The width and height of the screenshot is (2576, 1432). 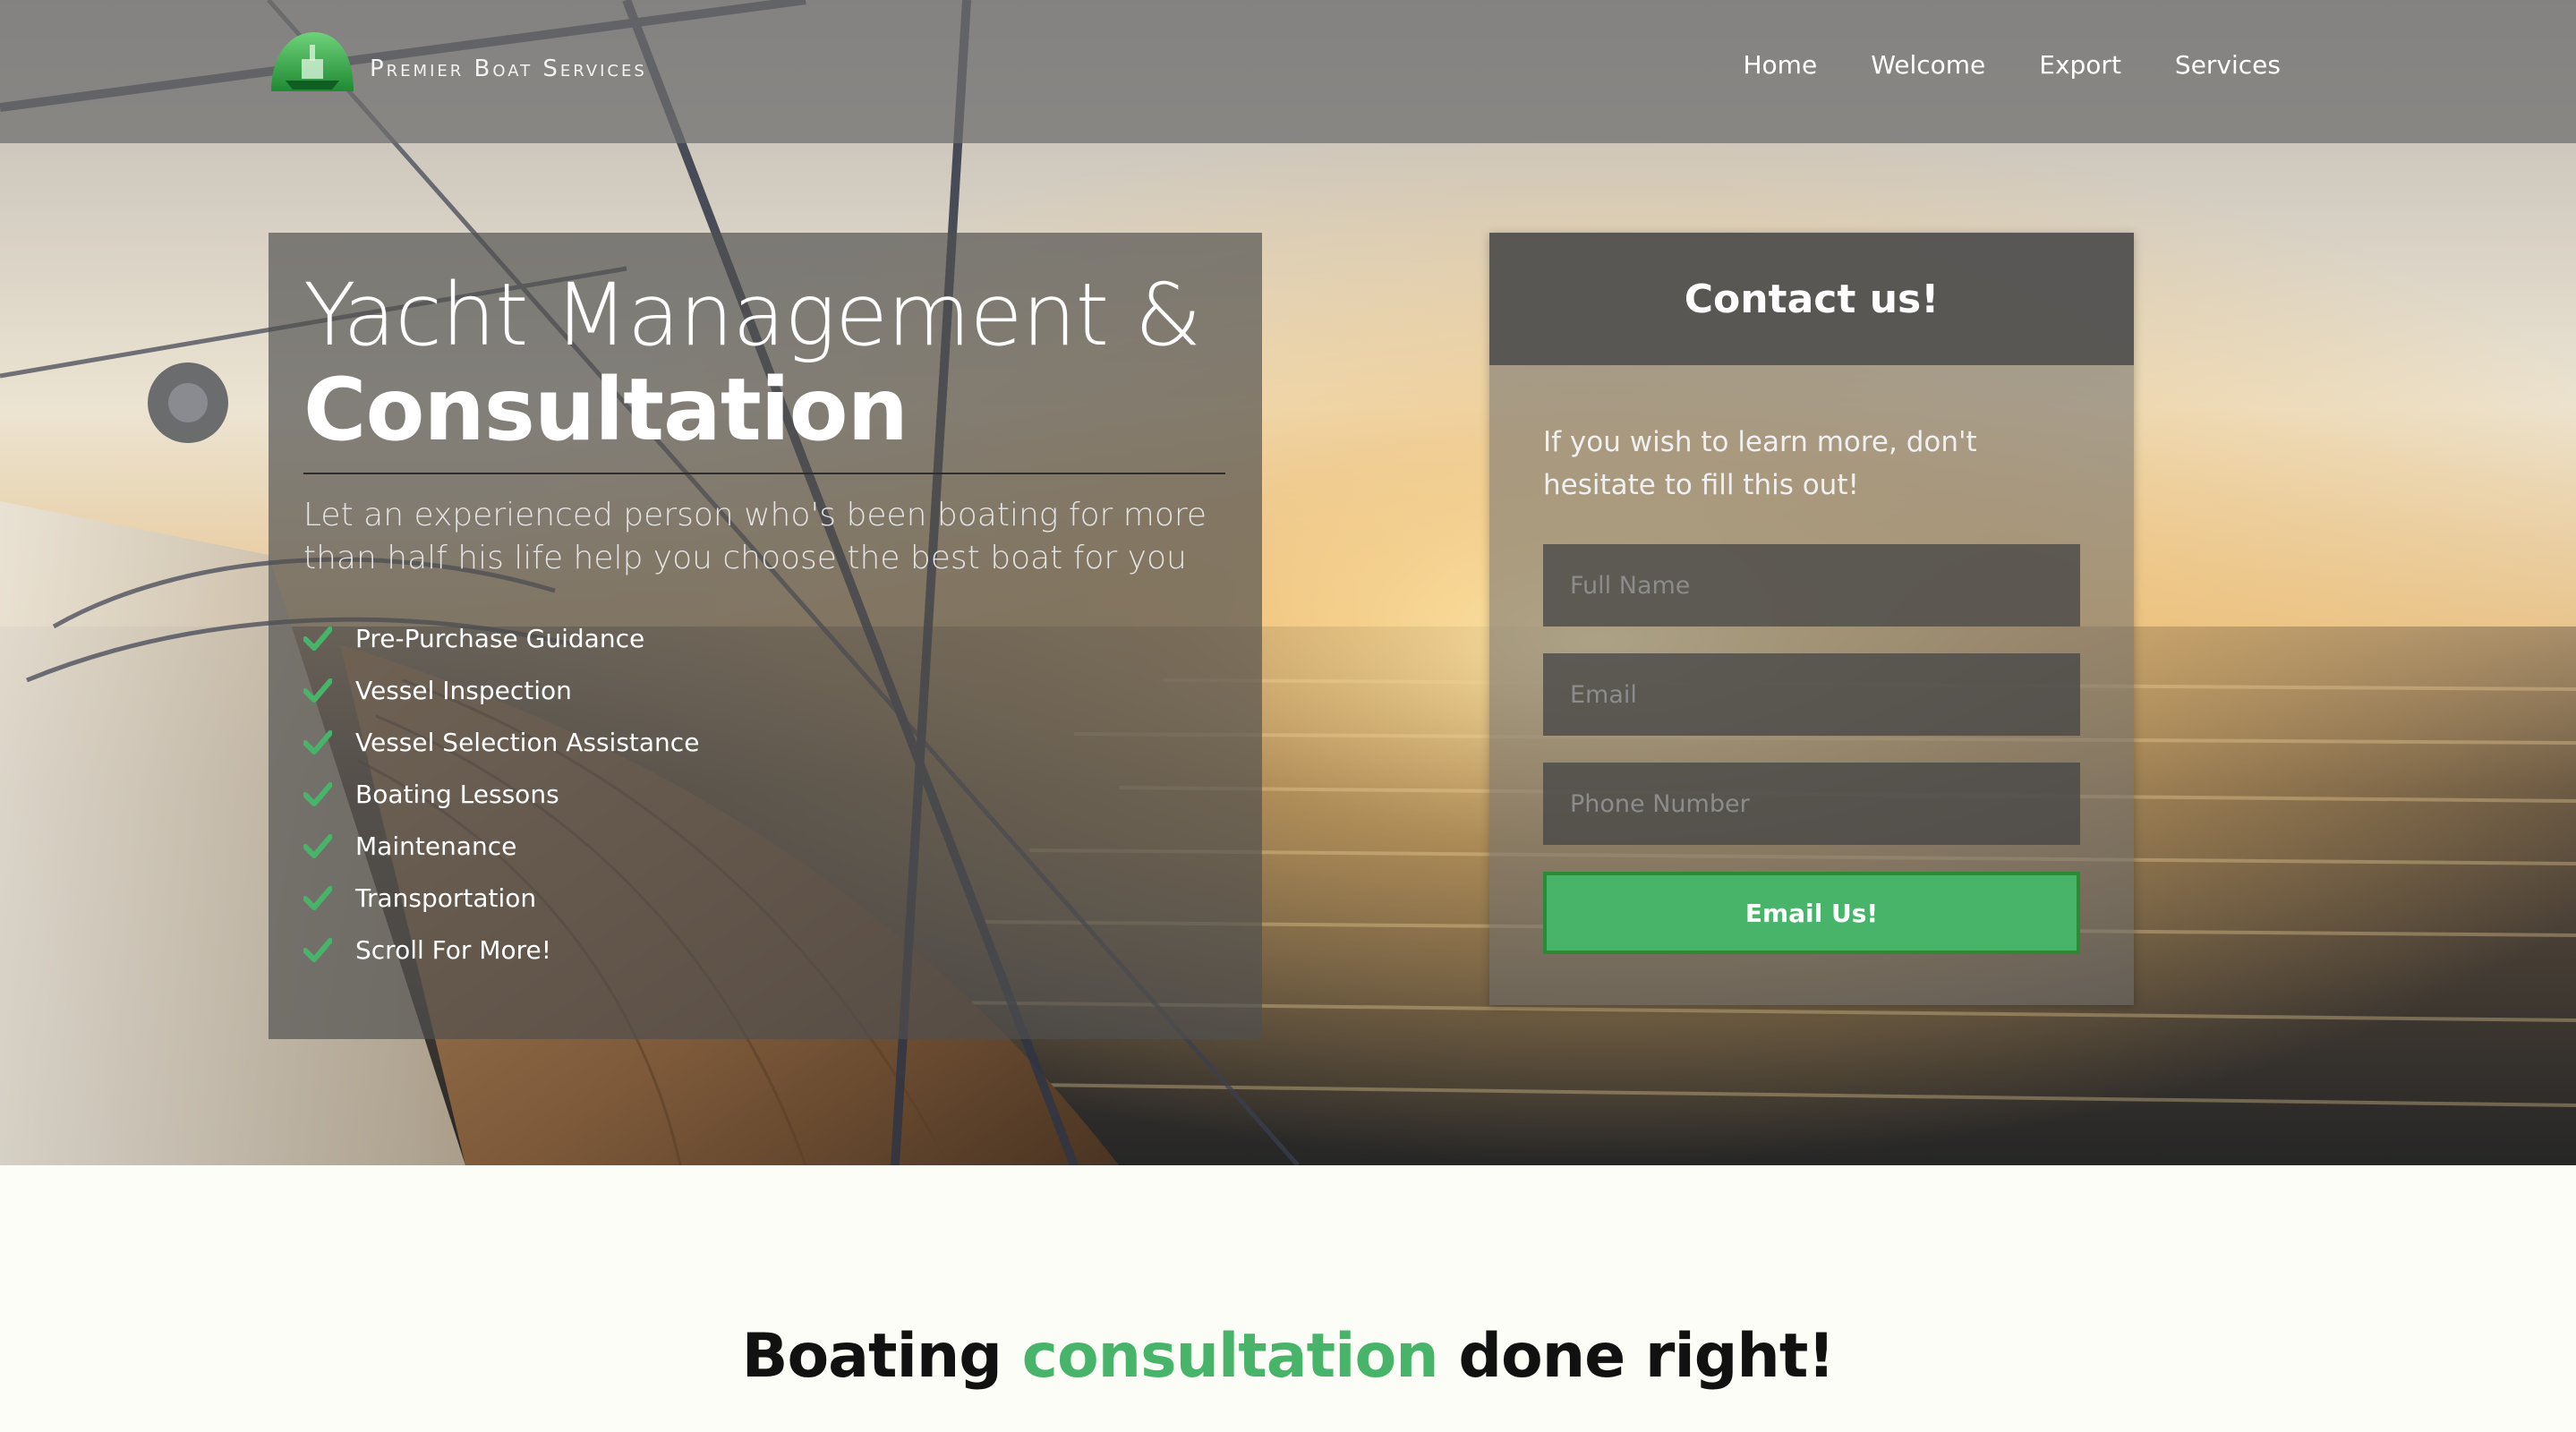 I want to click on list-item: Pre-Purchase Guidance, so click(x=764, y=638).